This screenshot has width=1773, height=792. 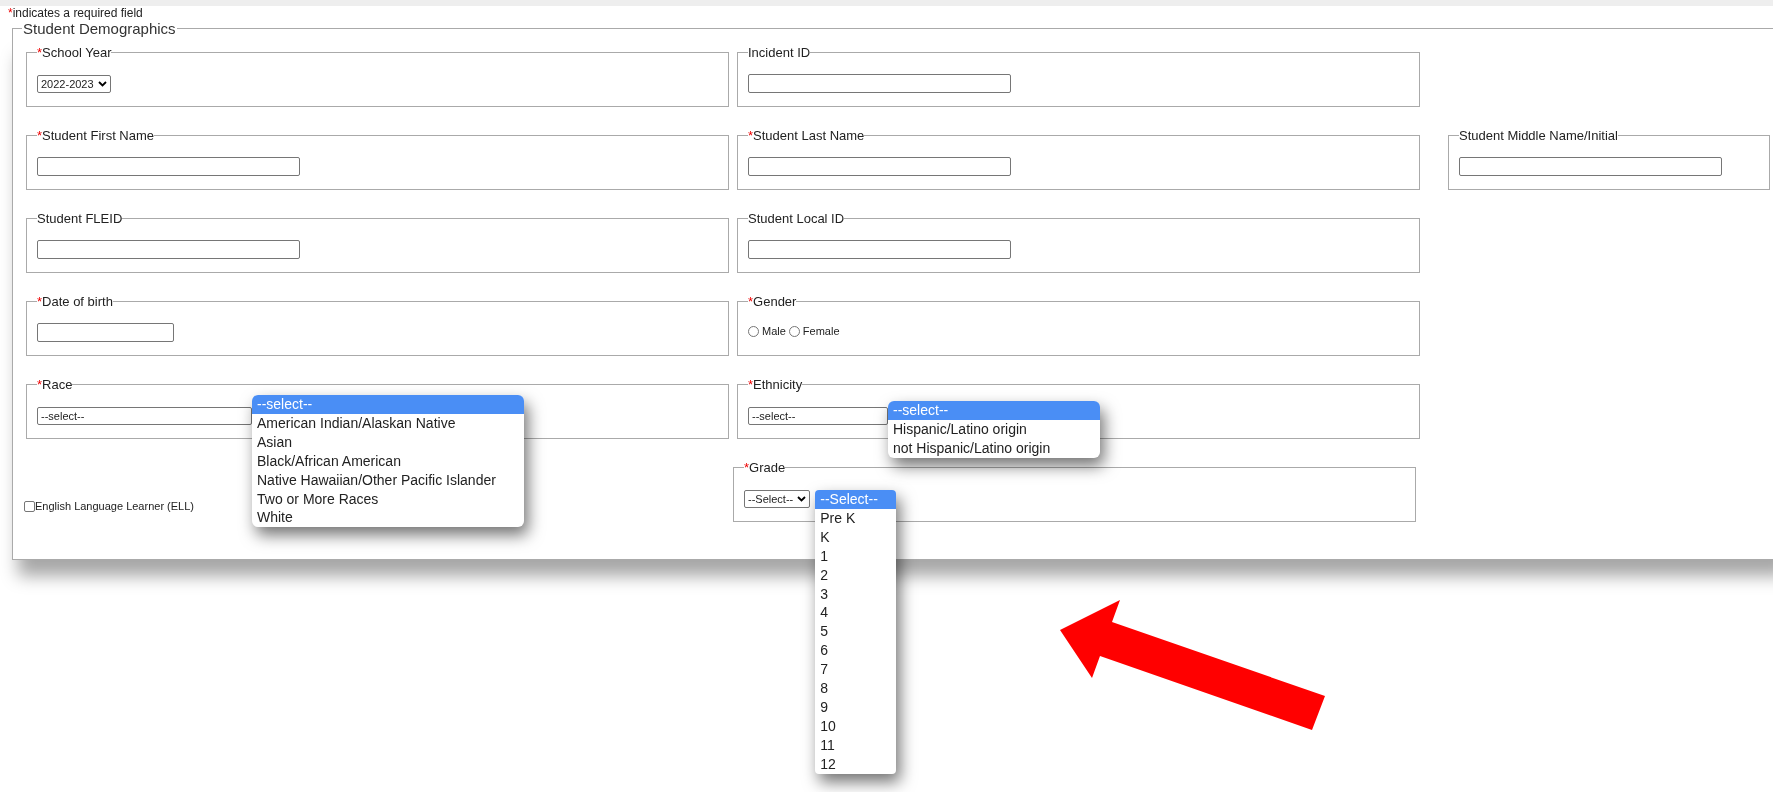 I want to click on dropdown-option: 6, so click(x=856, y=651).